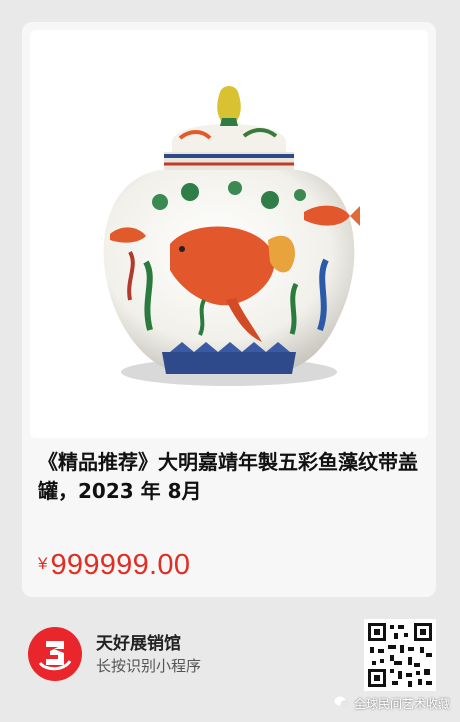 The height and width of the screenshot is (722, 460). I want to click on wechat-icon, so click(342, 703).